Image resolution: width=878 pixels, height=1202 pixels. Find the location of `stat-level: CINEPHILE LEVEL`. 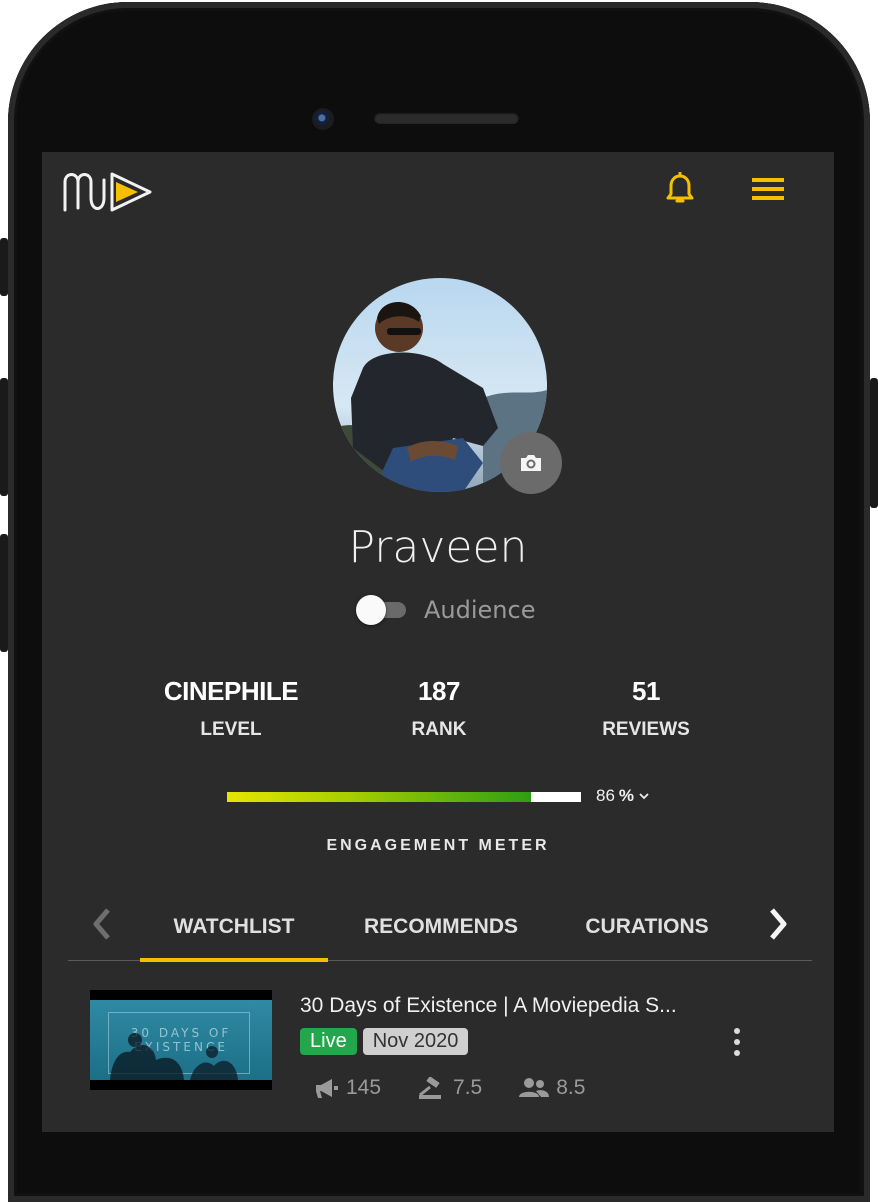

stat-level: CINEPHILE LEVEL is located at coordinates (231, 708).